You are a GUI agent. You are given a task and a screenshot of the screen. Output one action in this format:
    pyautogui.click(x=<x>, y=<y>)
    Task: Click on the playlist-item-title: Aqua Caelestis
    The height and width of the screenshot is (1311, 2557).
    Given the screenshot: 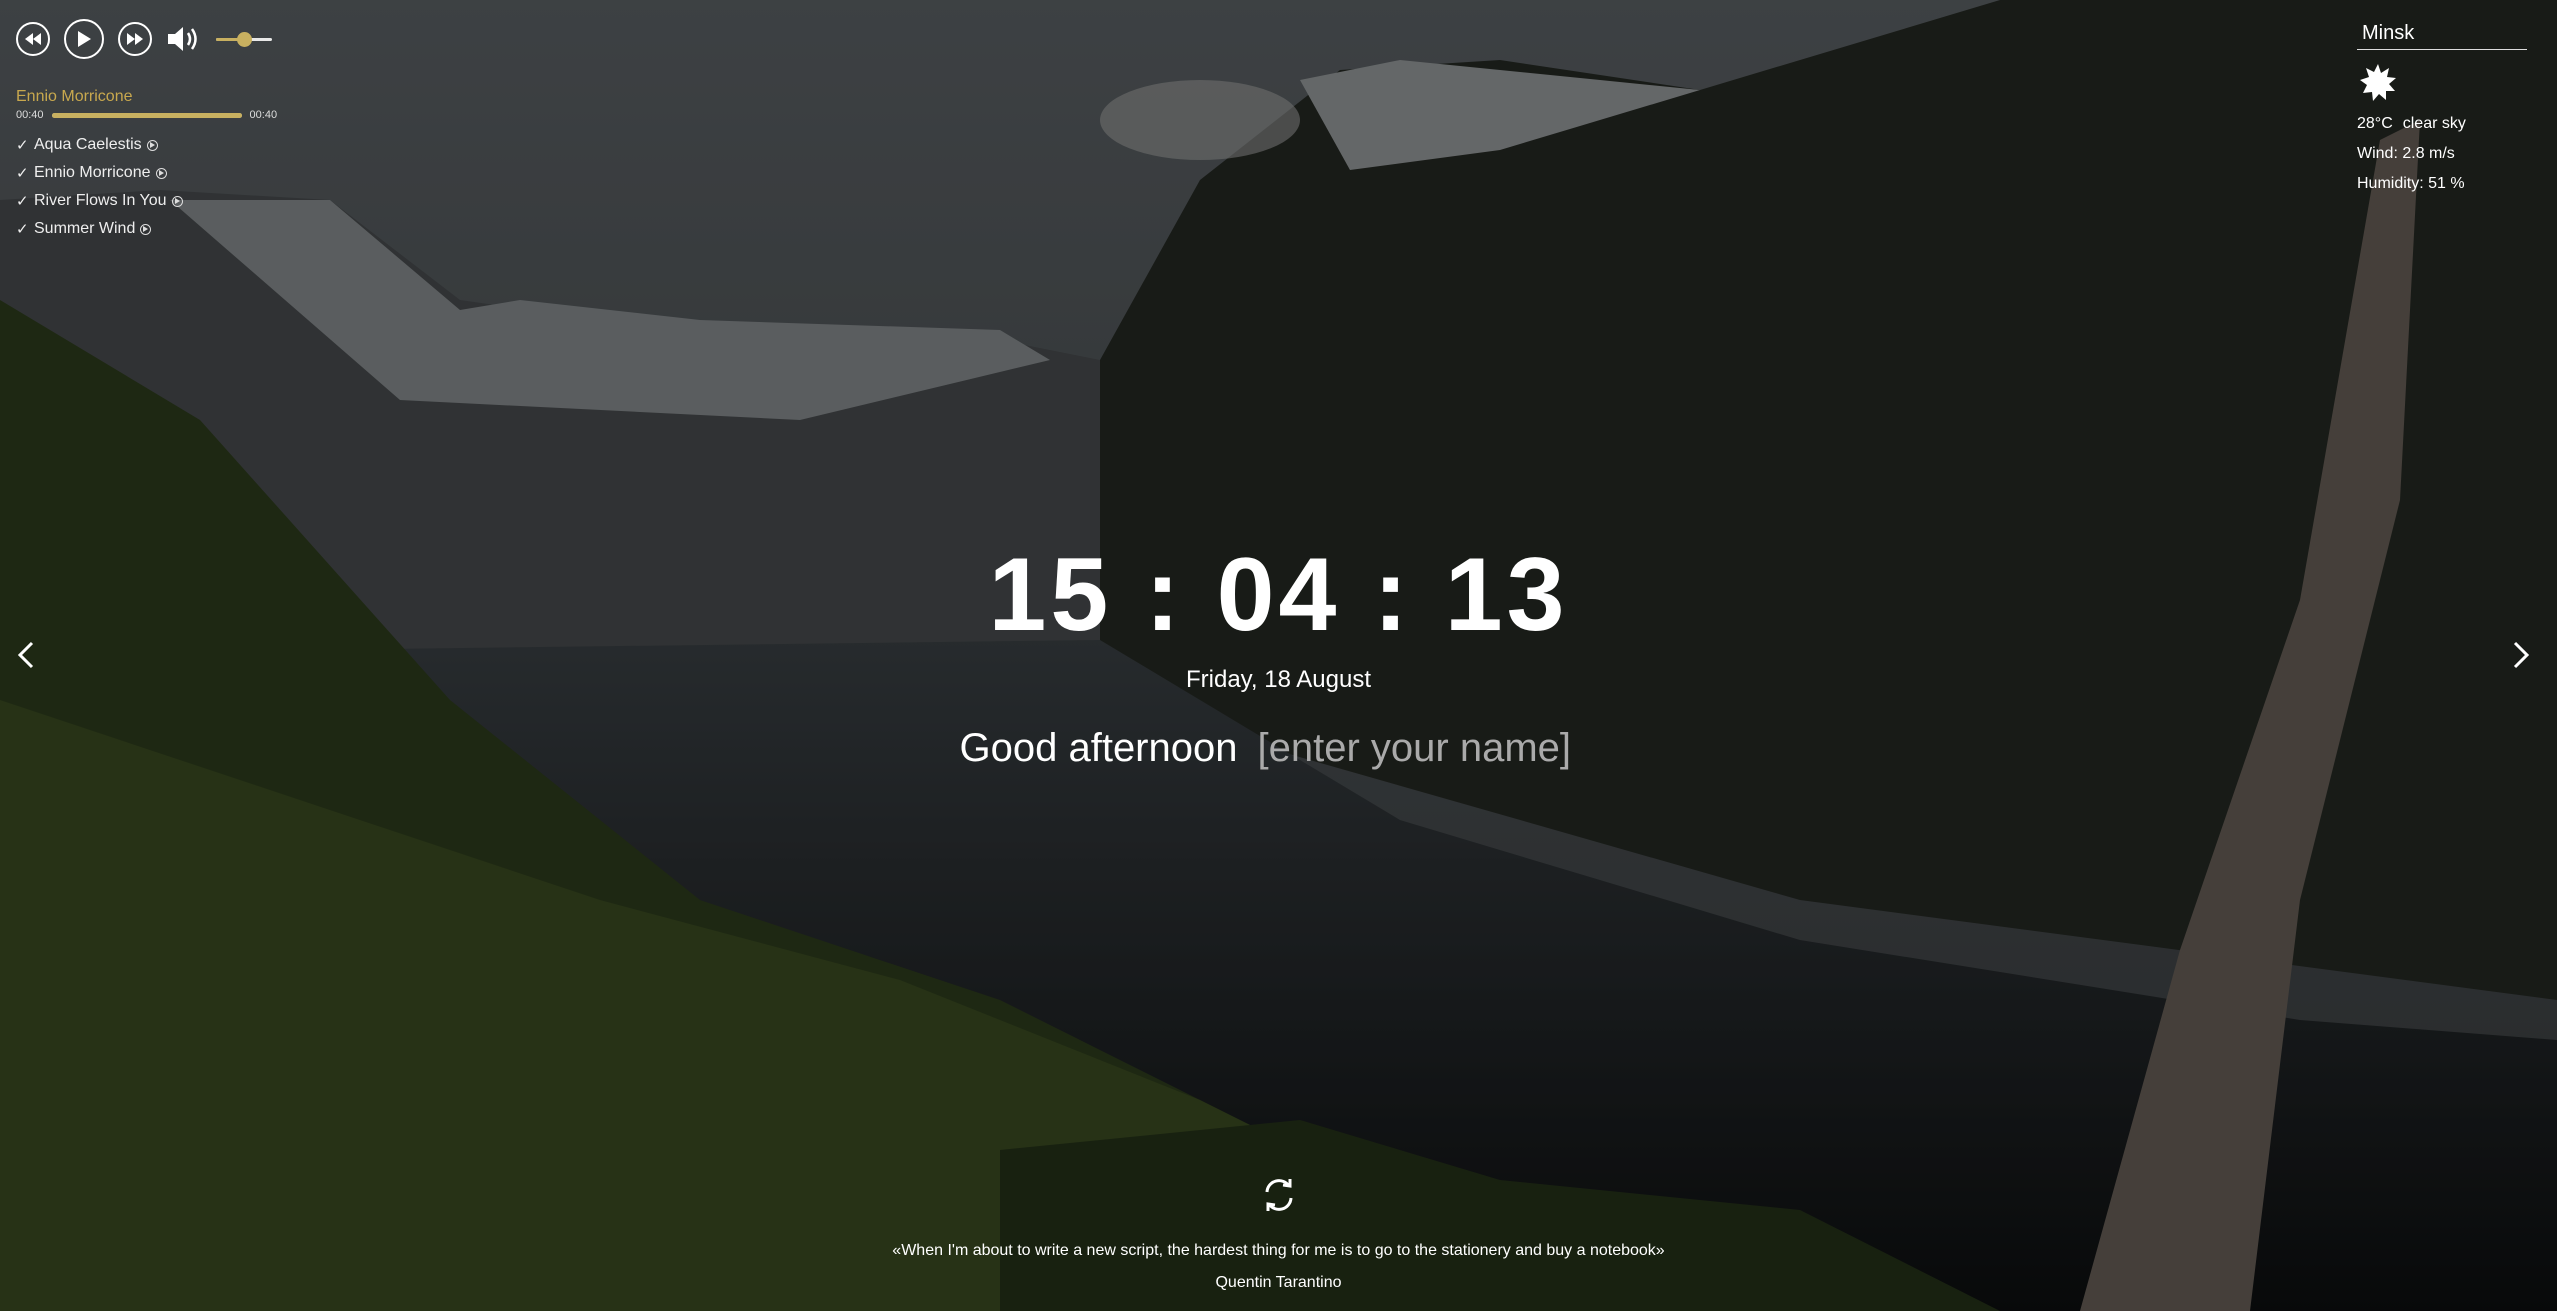 What is the action you would take?
    pyautogui.click(x=88, y=144)
    